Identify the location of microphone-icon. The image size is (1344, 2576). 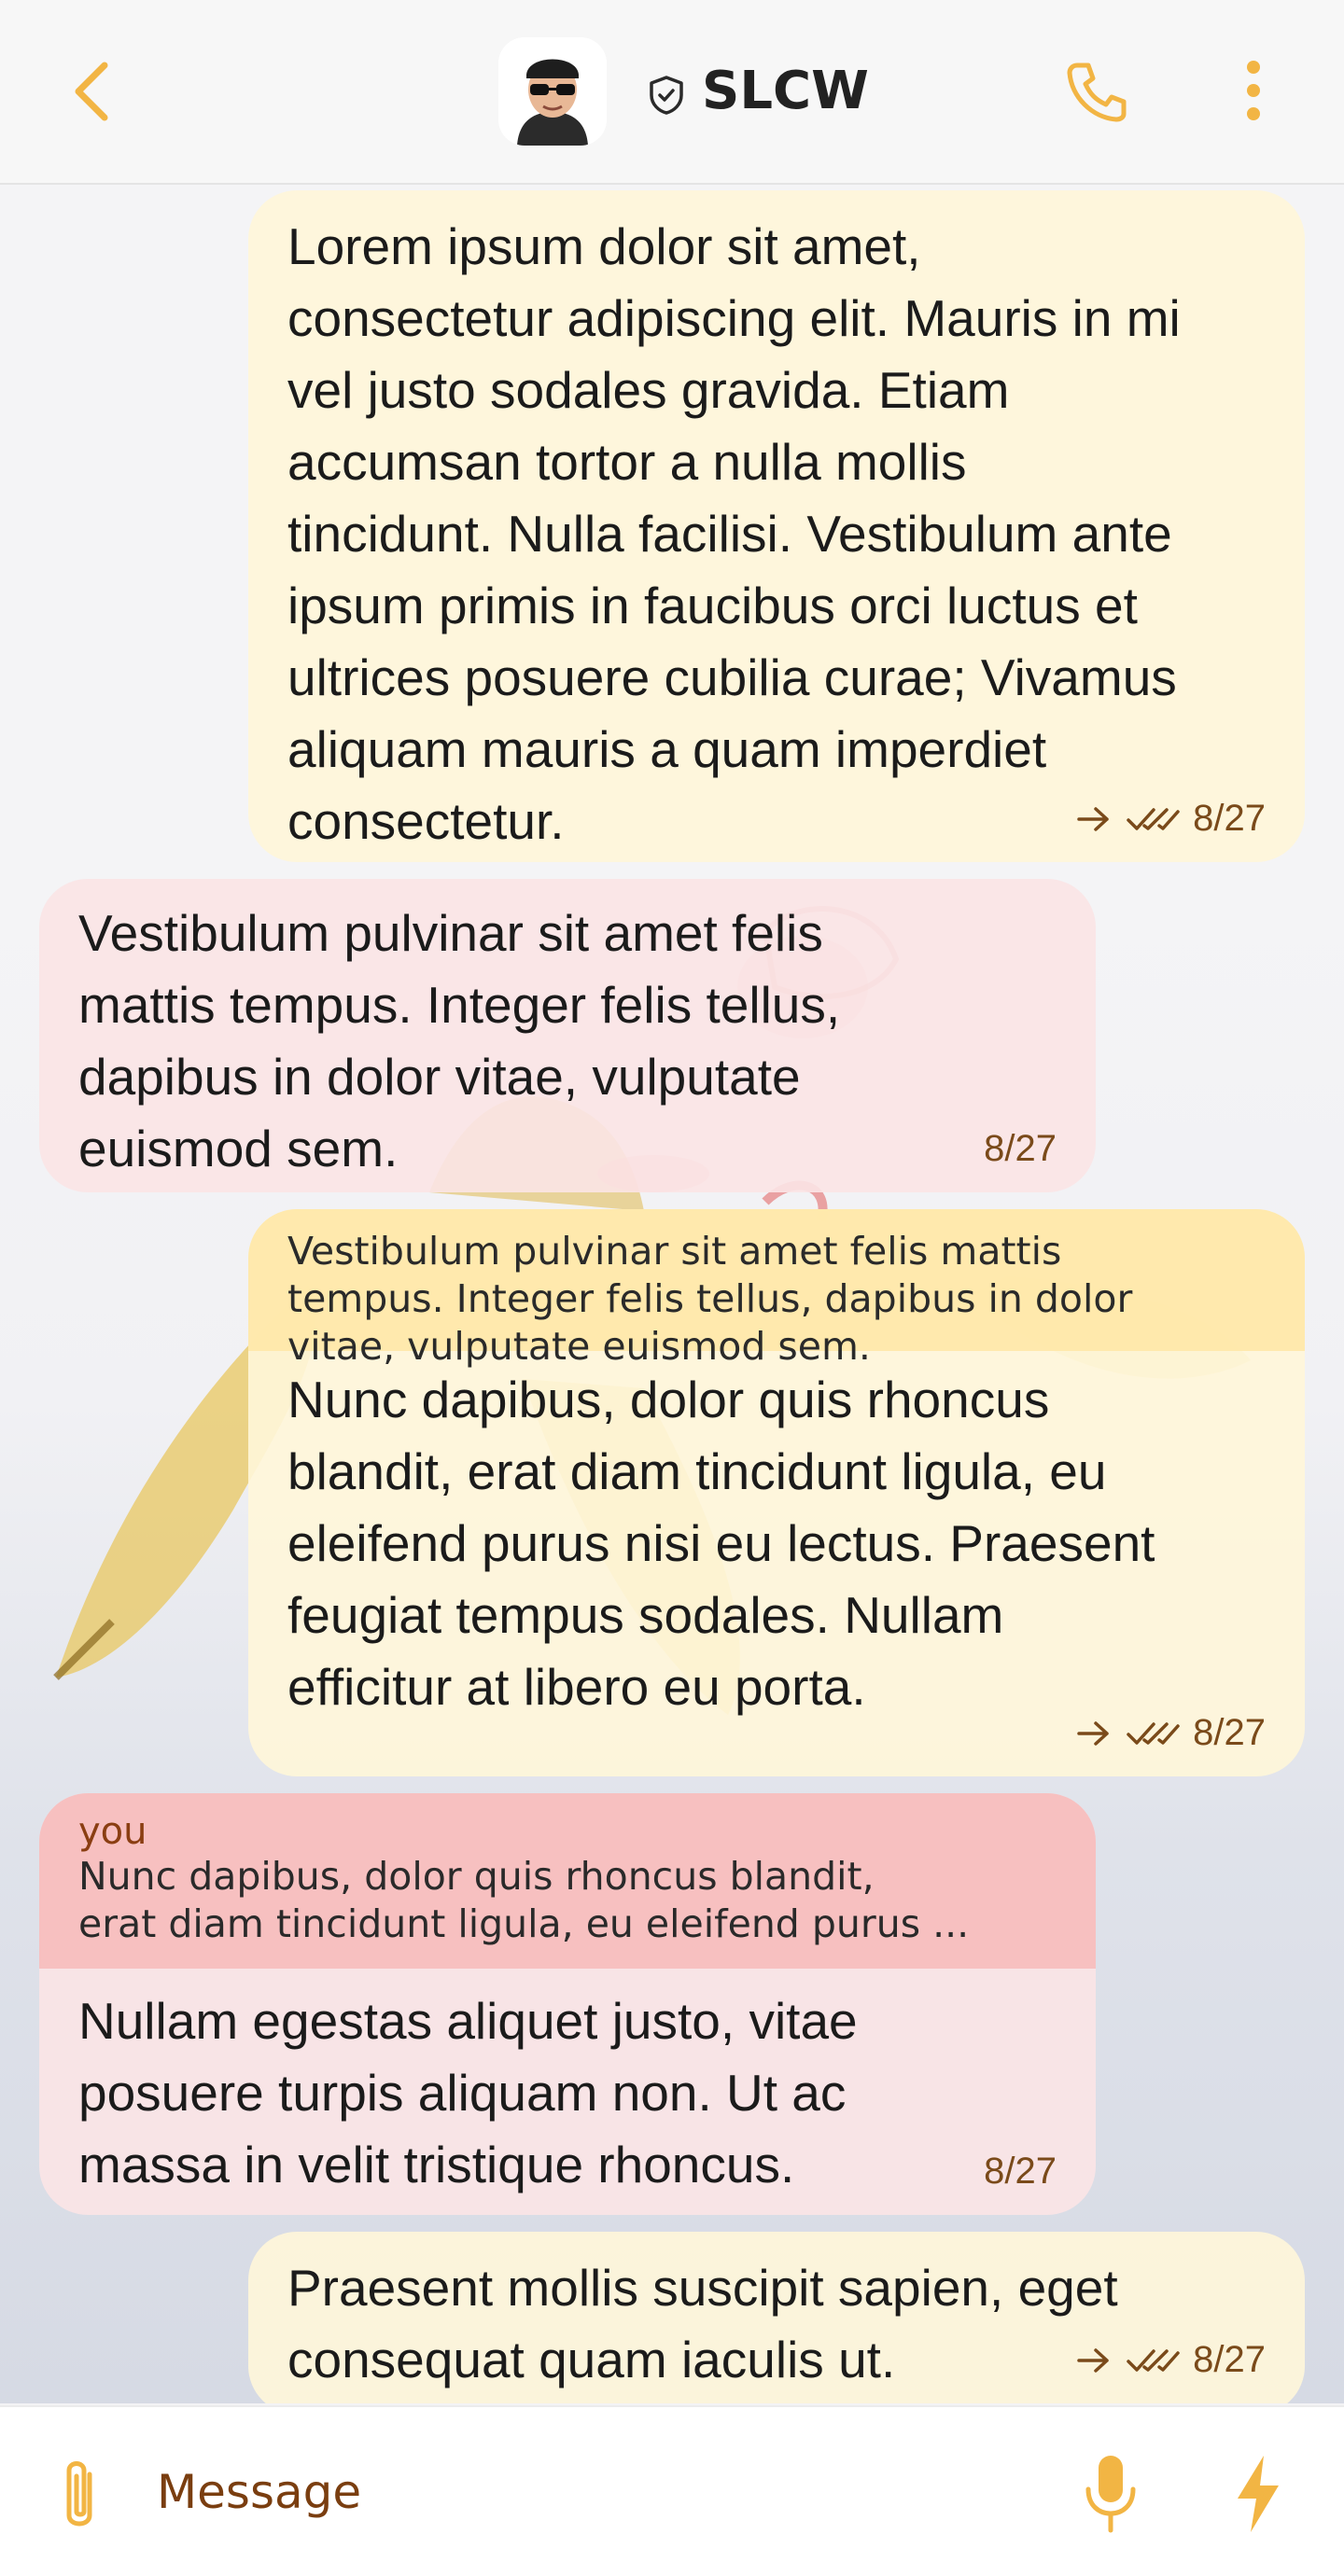
(1111, 2494).